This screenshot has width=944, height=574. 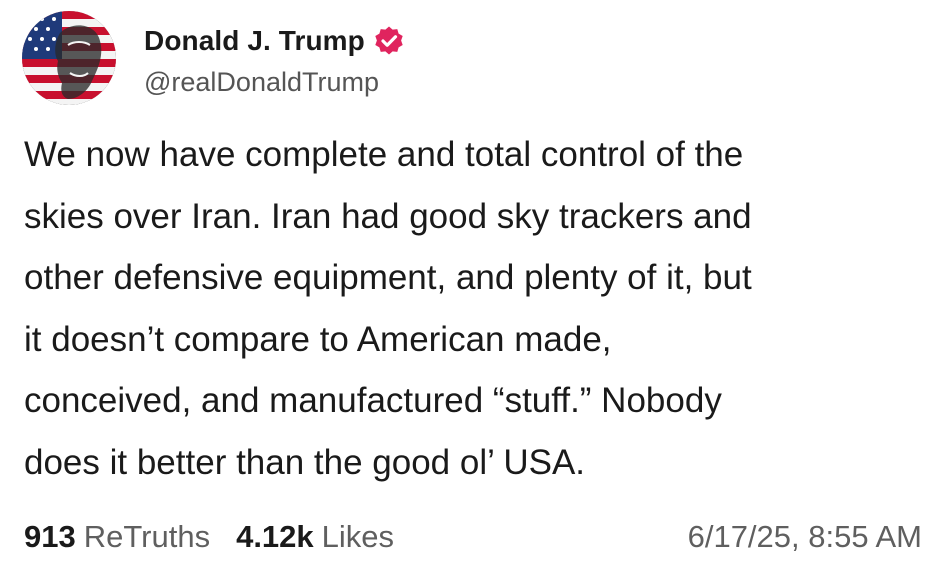 I want to click on name-row: Donald J. Trump, so click(x=274, y=41).